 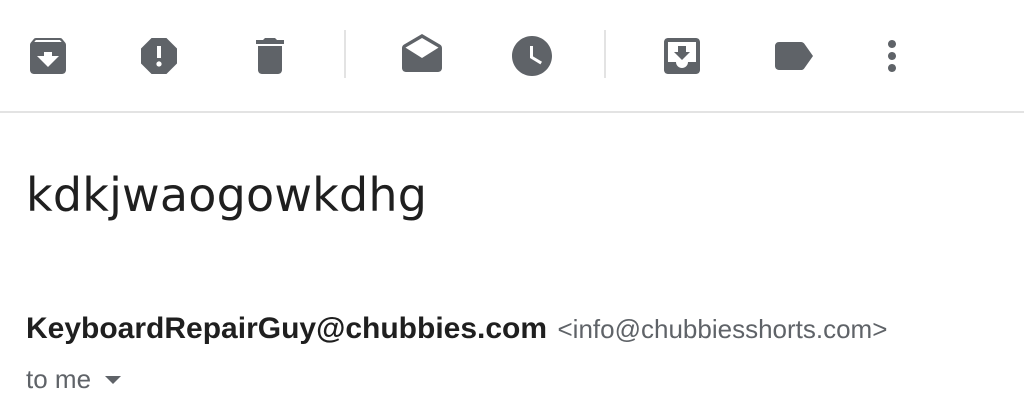 I want to click on report-spam-button, so click(x=159, y=56).